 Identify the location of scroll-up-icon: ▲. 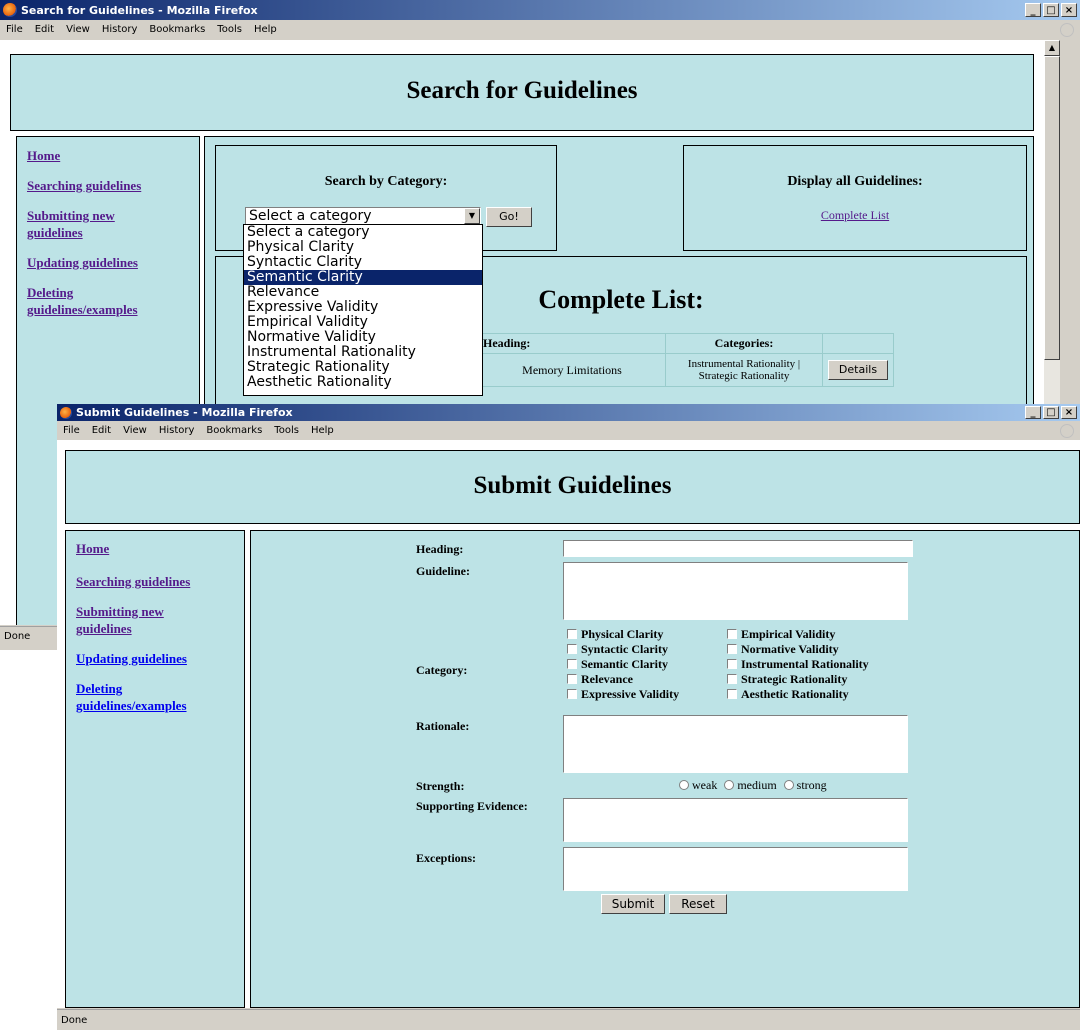
(1052, 48).